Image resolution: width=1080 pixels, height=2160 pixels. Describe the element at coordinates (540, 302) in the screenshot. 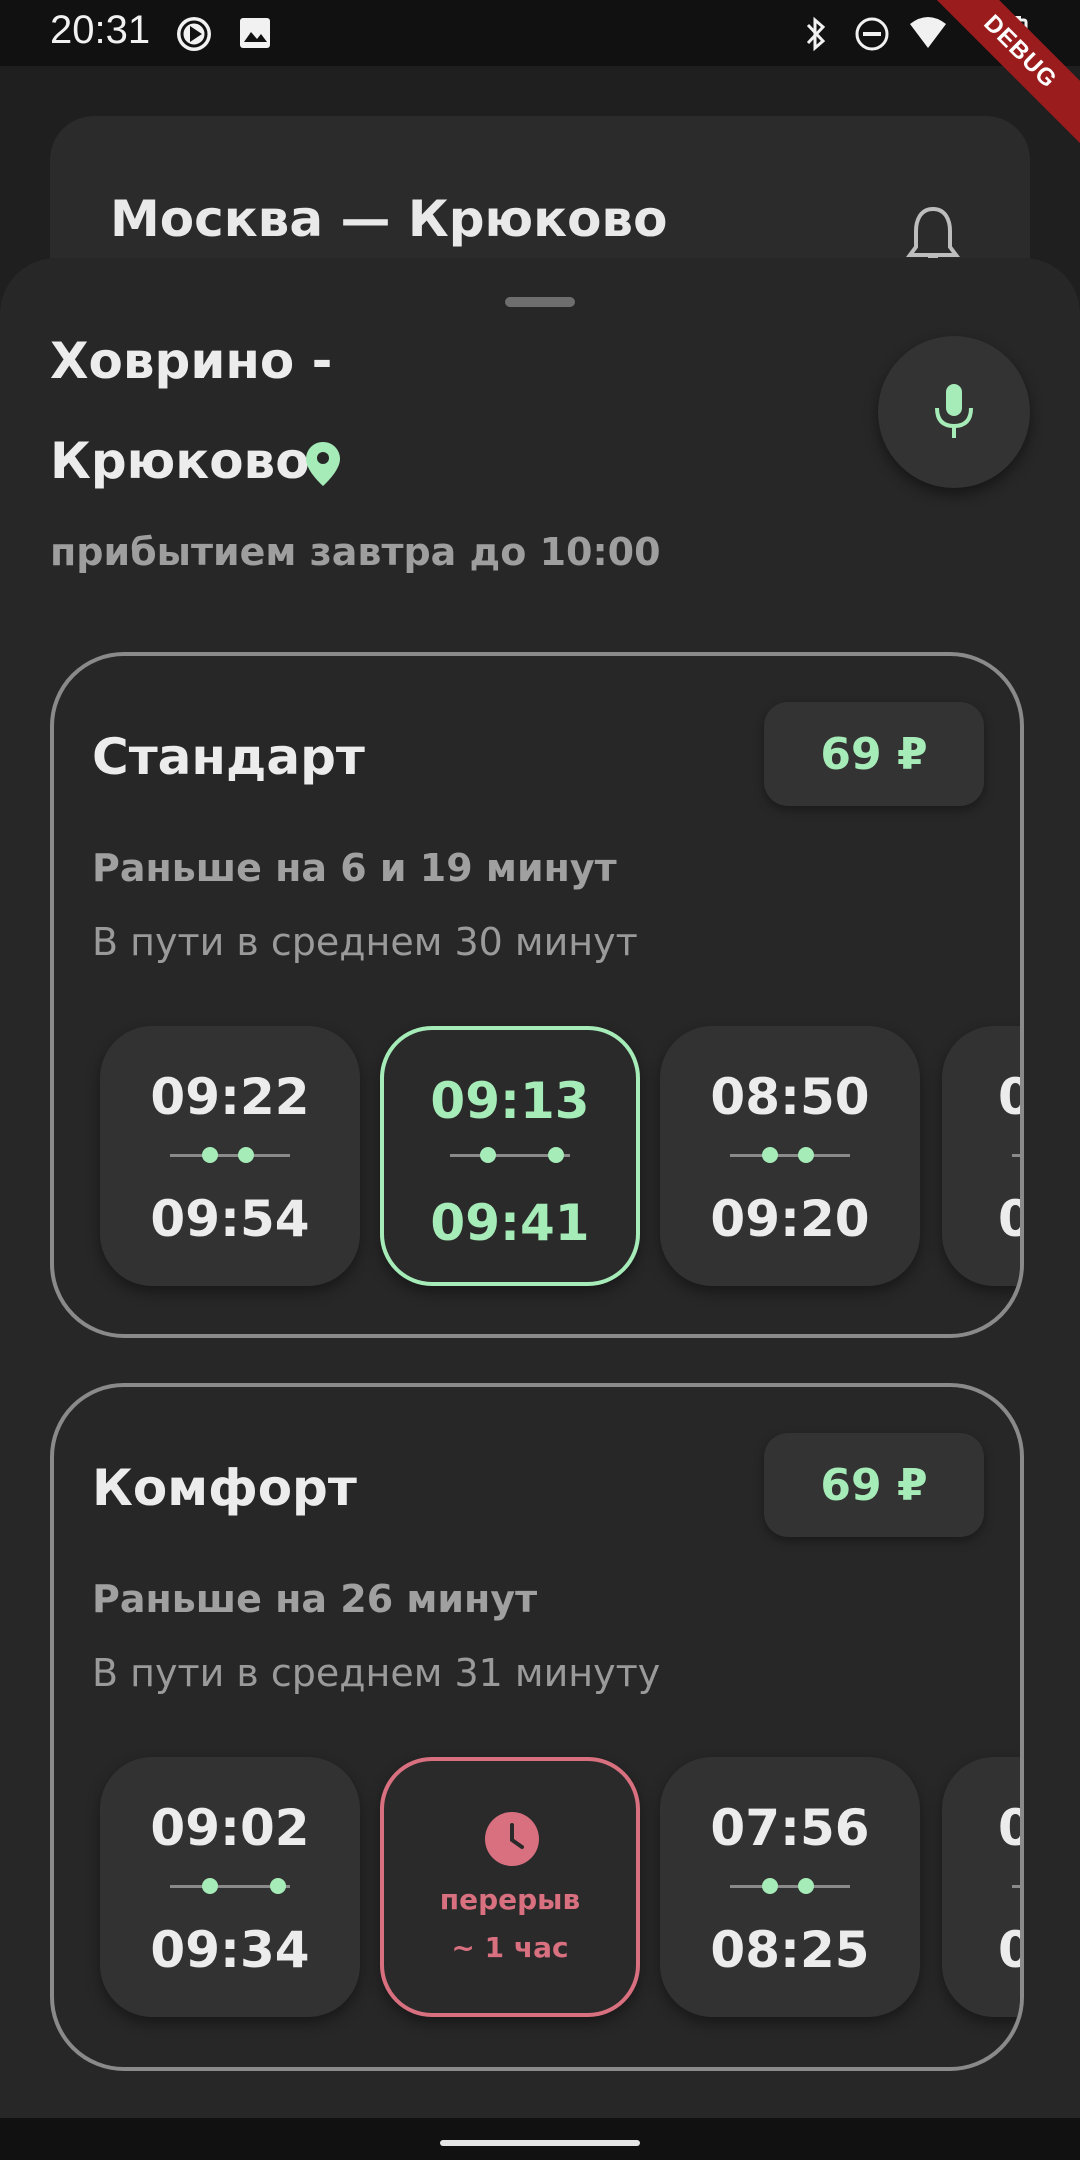

I see `sheet-drag-handle` at that location.